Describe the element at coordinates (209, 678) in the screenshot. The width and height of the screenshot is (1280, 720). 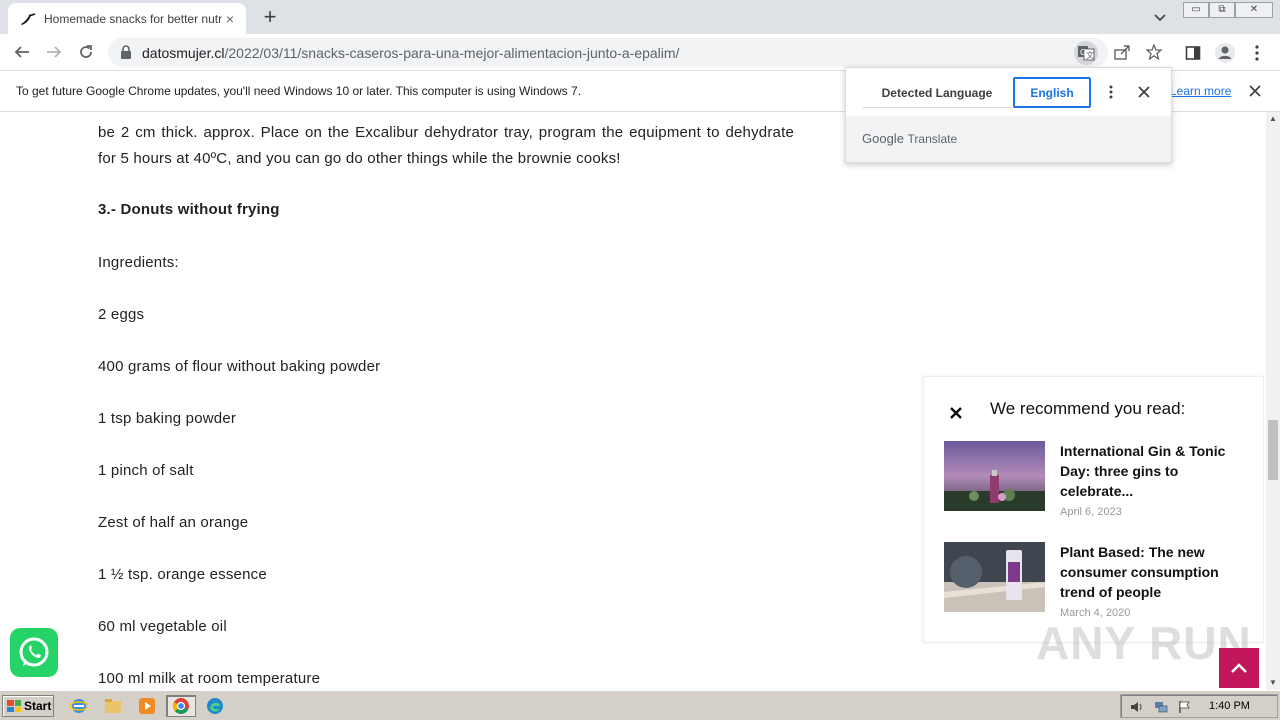
I see `ingredient-item: 100 ml milk at room temperature` at that location.